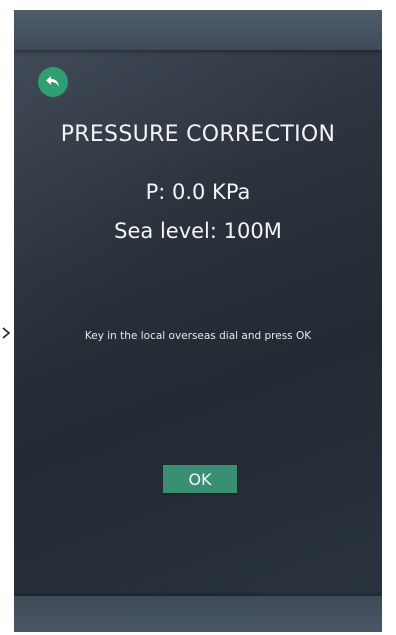  I want to click on bottom-bar, so click(198, 614).